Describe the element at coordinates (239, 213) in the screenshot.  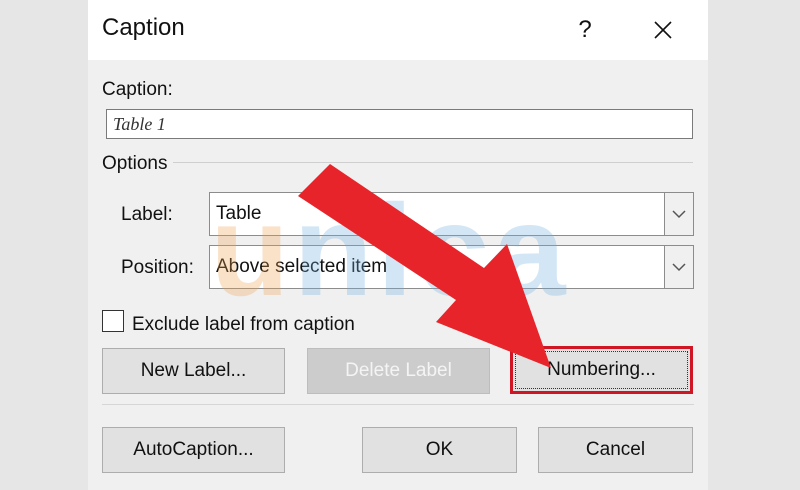
I see `label-dropdown-value: Table` at that location.